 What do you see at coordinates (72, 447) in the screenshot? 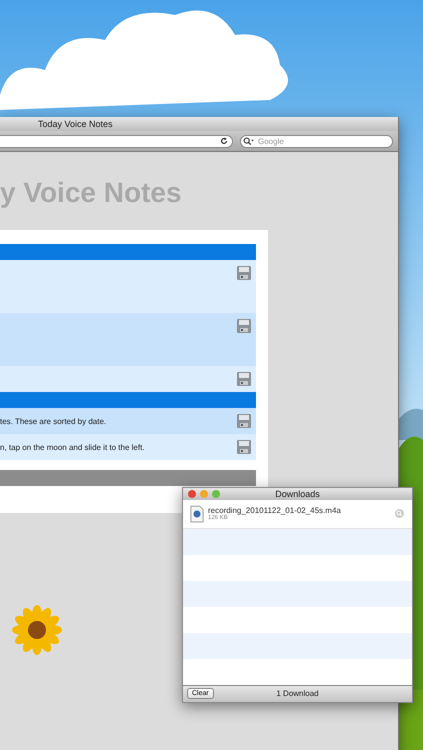
I see `note-text: n, tap on the moon and slide it to the left.` at bounding box center [72, 447].